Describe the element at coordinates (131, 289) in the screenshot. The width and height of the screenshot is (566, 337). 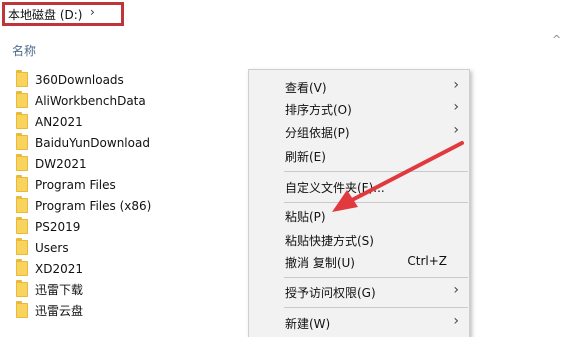
I see `list-item: 迅雷下载` at that location.